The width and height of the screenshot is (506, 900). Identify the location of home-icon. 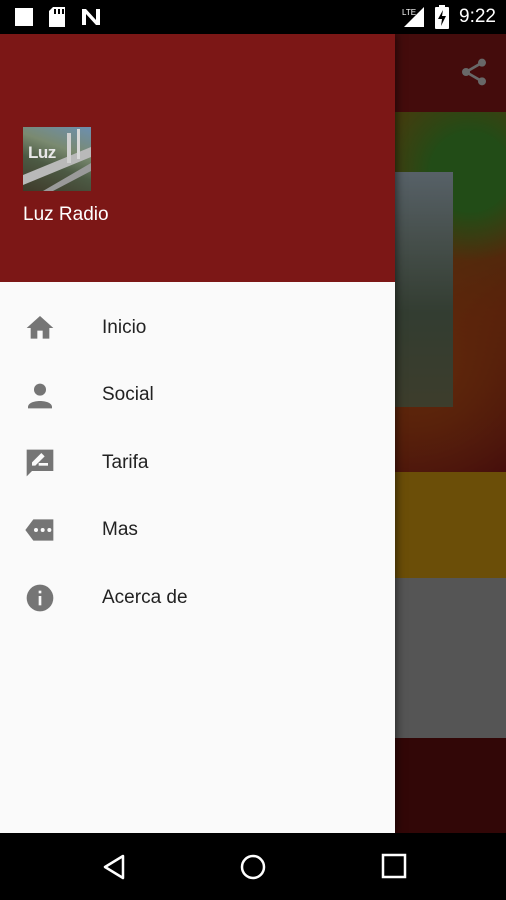
(40, 327).